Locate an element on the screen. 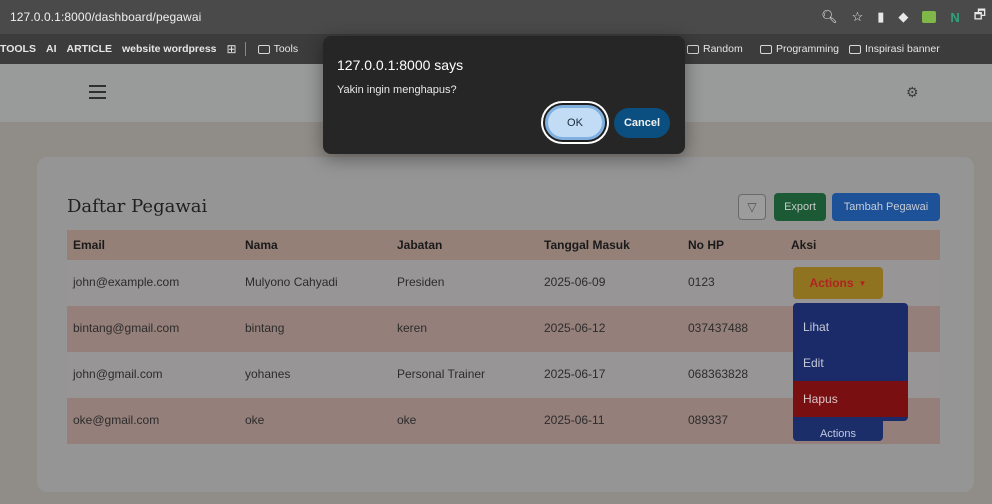 The width and height of the screenshot is (992, 504). actions-dropdown-menu: Lihat Edit Hapus is located at coordinates (850, 362).